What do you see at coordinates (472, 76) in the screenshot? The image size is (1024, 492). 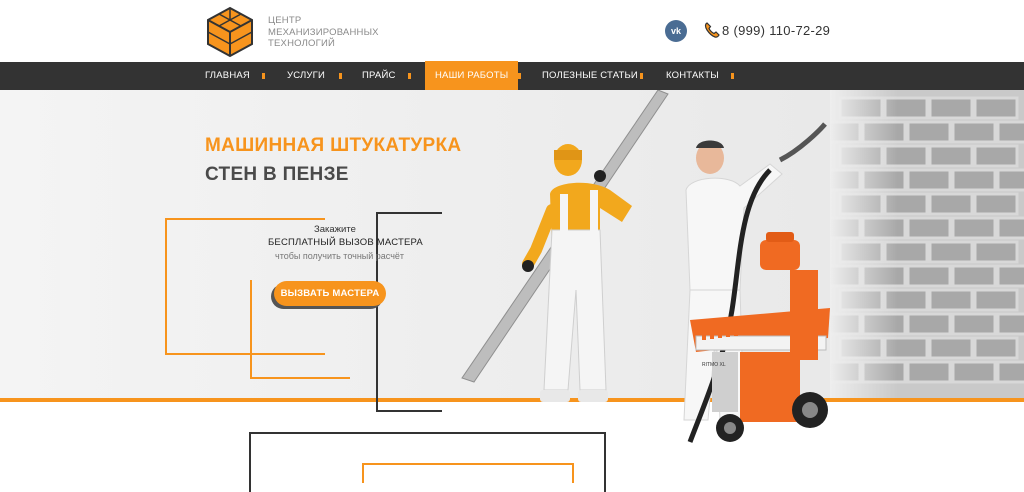 I see `nav-item-our-works: НАШИ РАБОТЫ` at bounding box center [472, 76].